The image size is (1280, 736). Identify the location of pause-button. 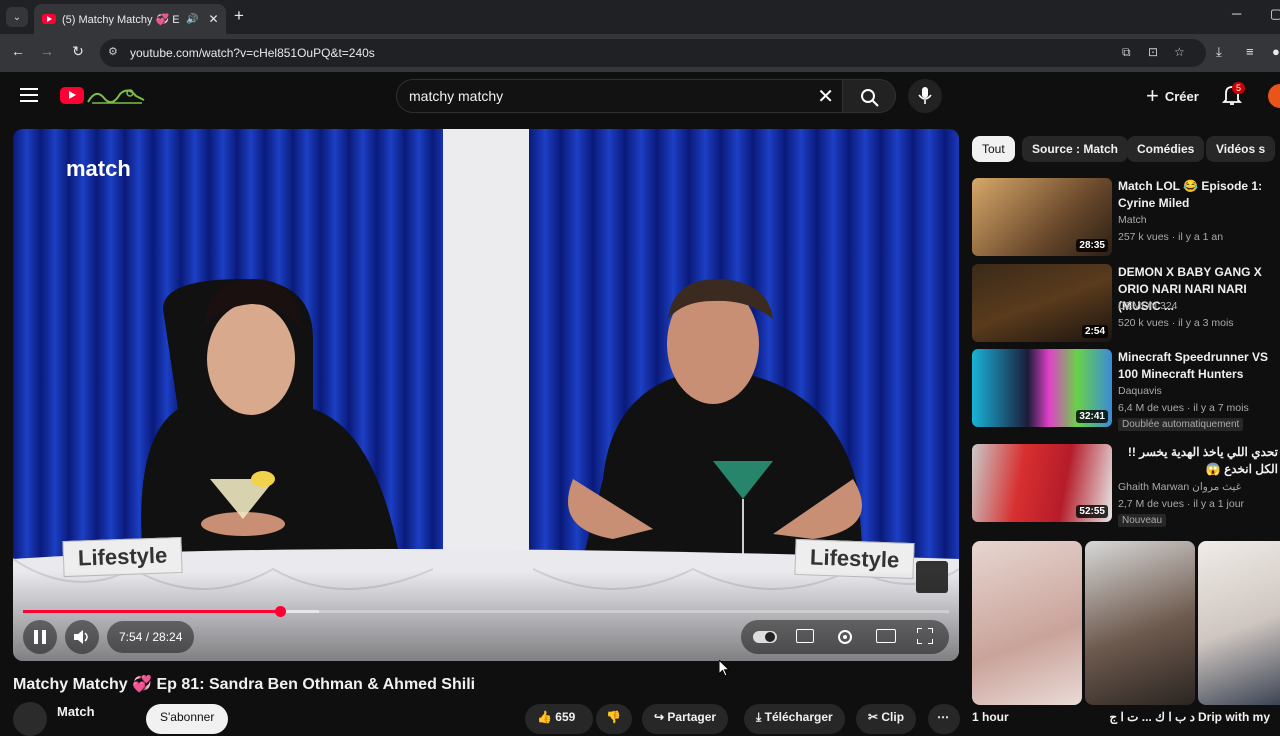
(40, 637).